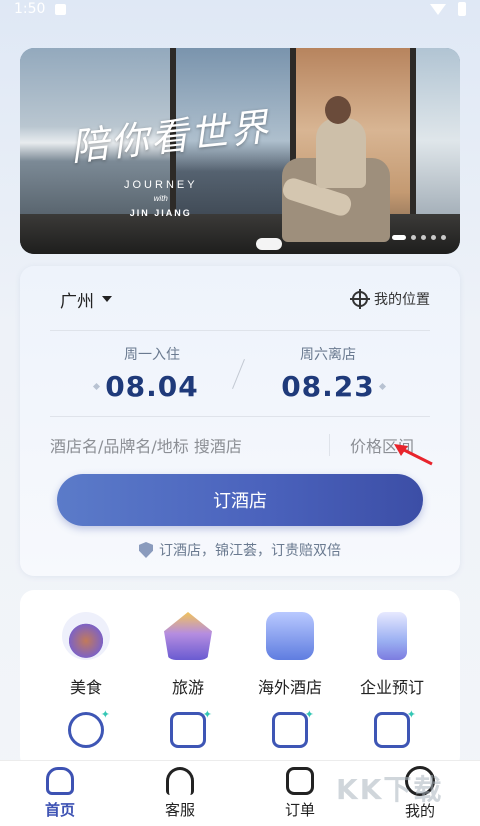 The height and width of the screenshot is (826, 480). Describe the element at coordinates (61, 9) in the screenshot. I see `notification-icon` at that location.